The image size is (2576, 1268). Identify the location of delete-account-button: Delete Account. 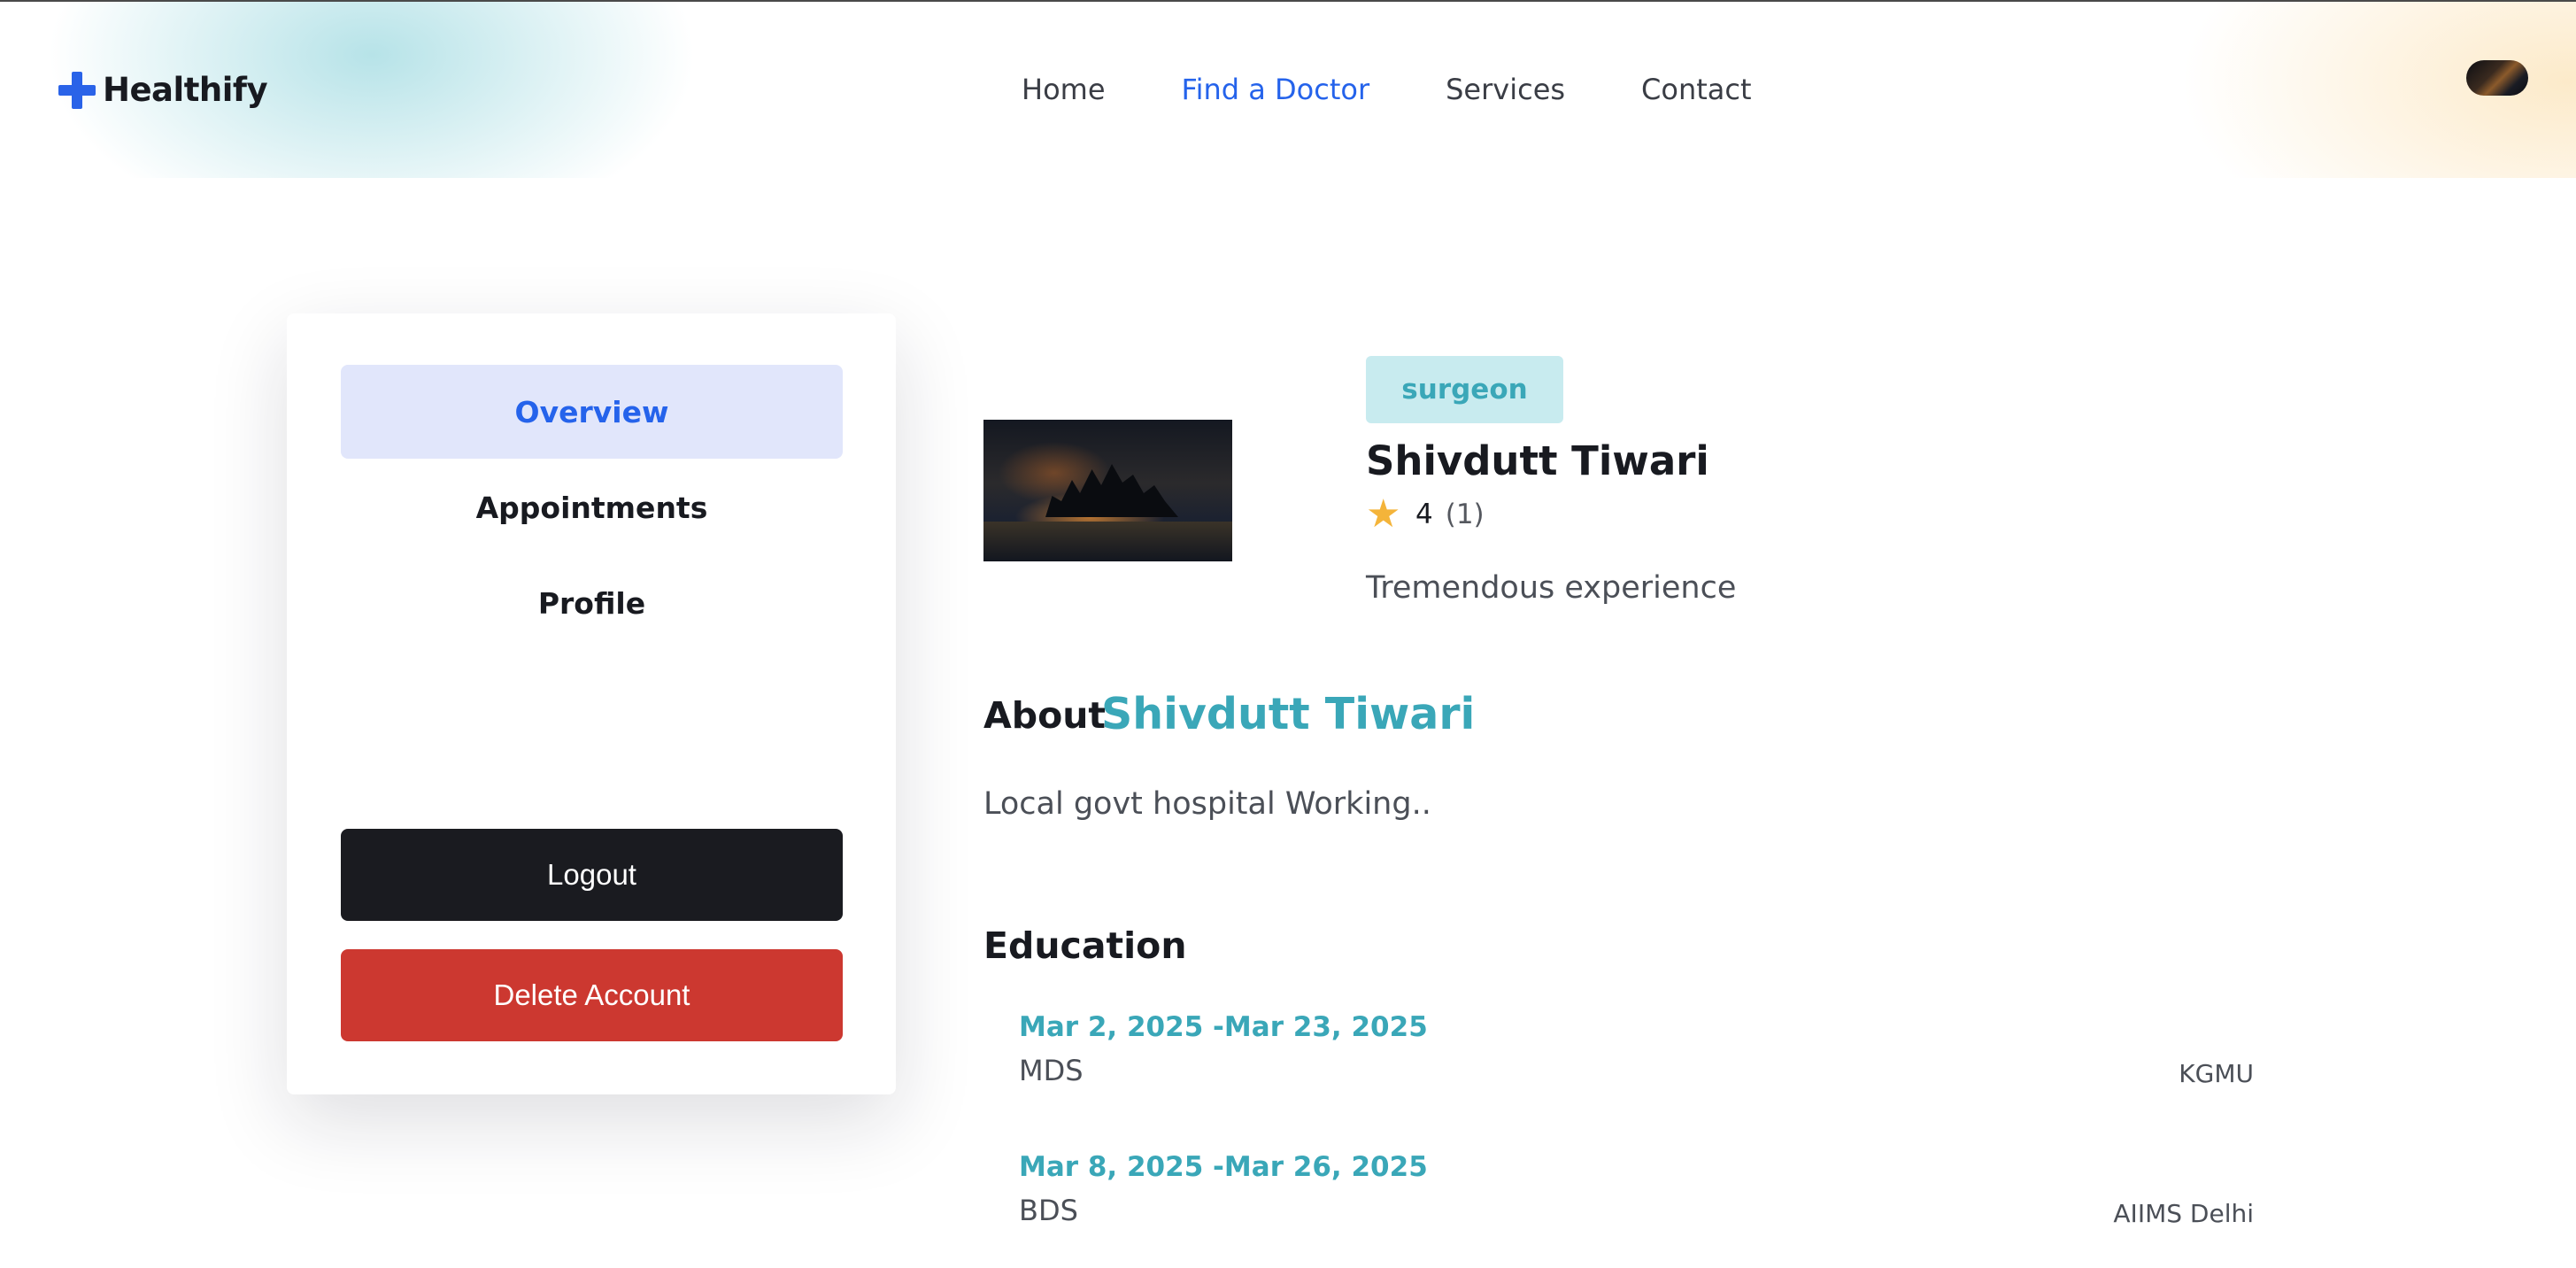
(592, 995).